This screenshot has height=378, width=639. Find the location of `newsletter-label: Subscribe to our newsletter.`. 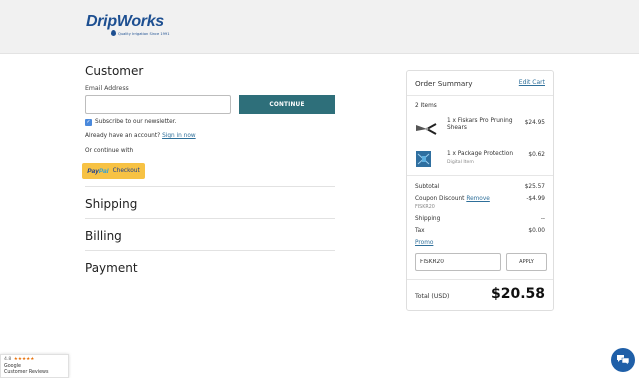

newsletter-label: Subscribe to our newsletter. is located at coordinates (136, 122).